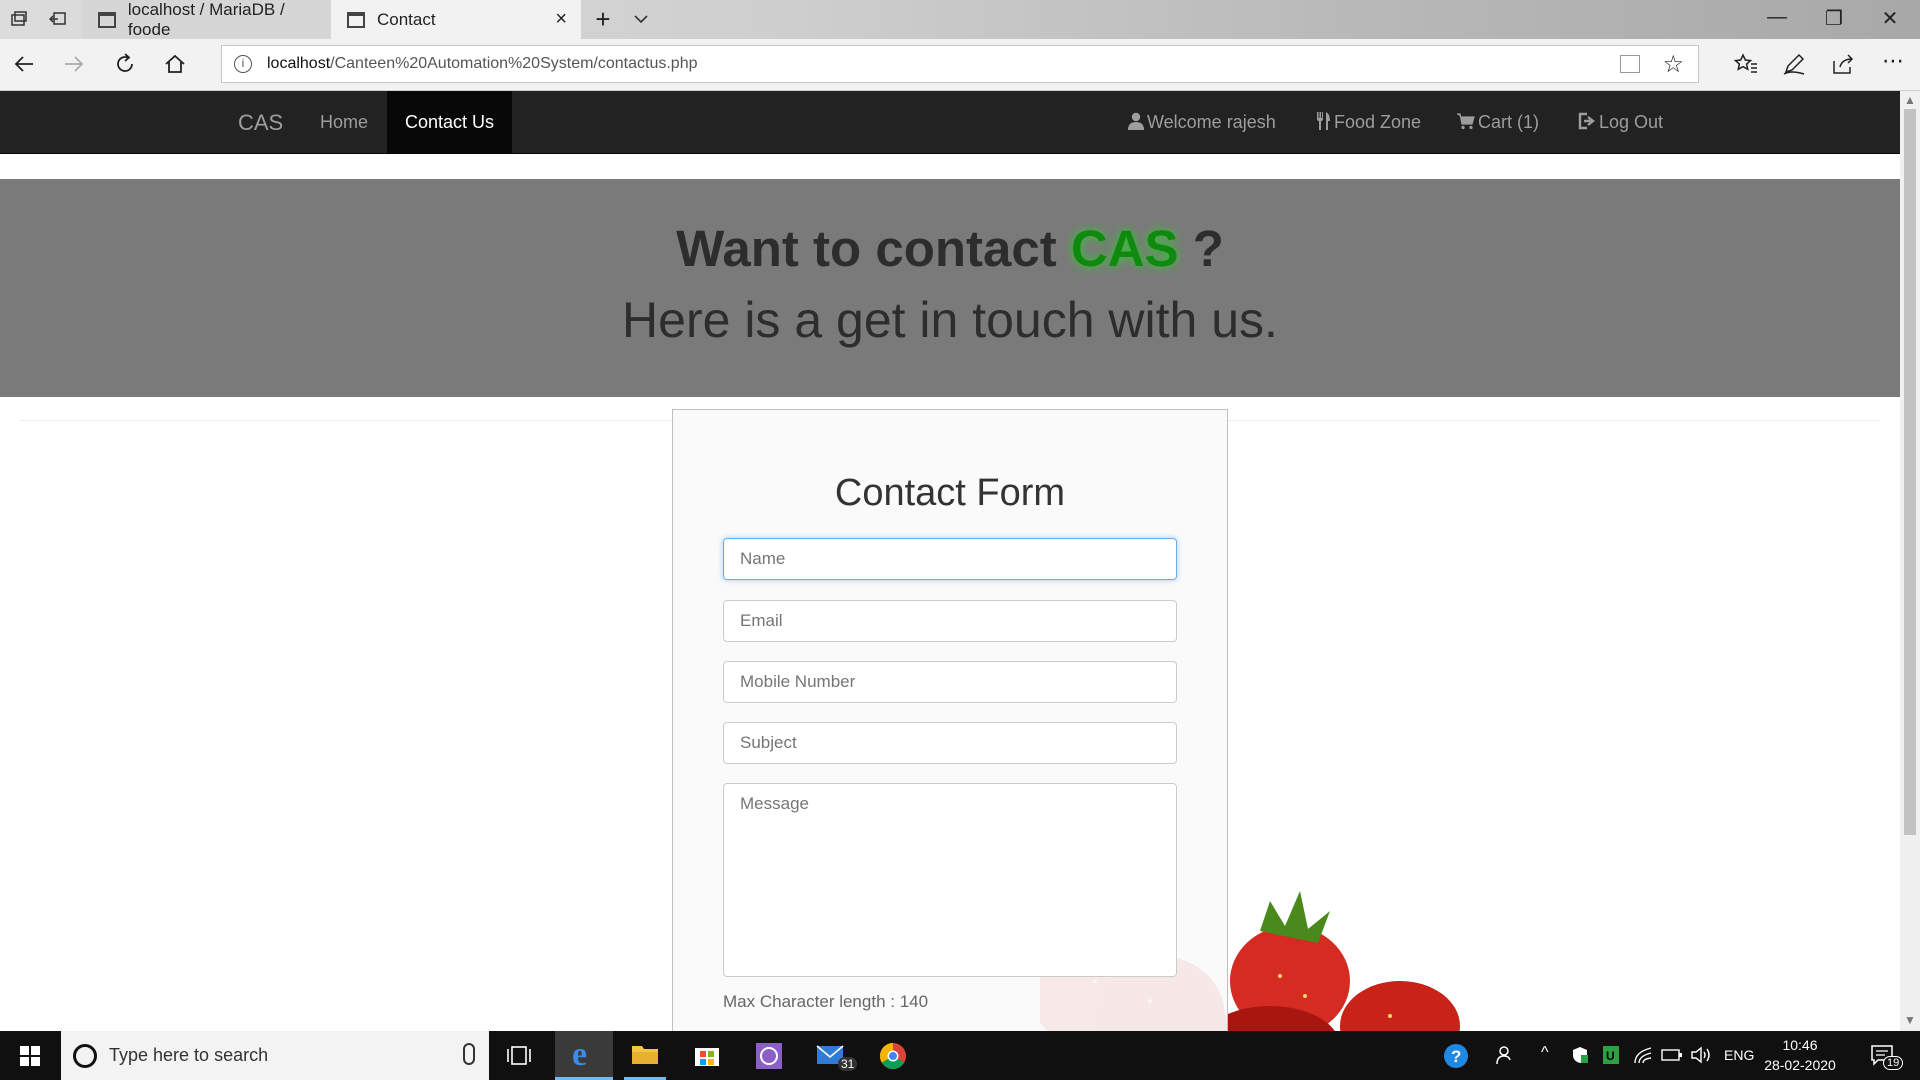 This screenshot has width=1920, height=1080. What do you see at coordinates (1586, 121) in the screenshot?
I see `logout-icon` at bounding box center [1586, 121].